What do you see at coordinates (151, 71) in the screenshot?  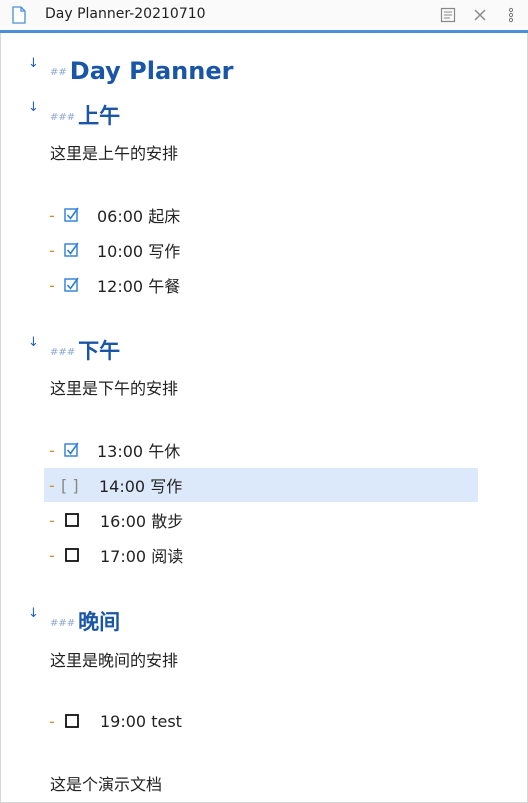 I see `heading-text: Day Planner` at bounding box center [151, 71].